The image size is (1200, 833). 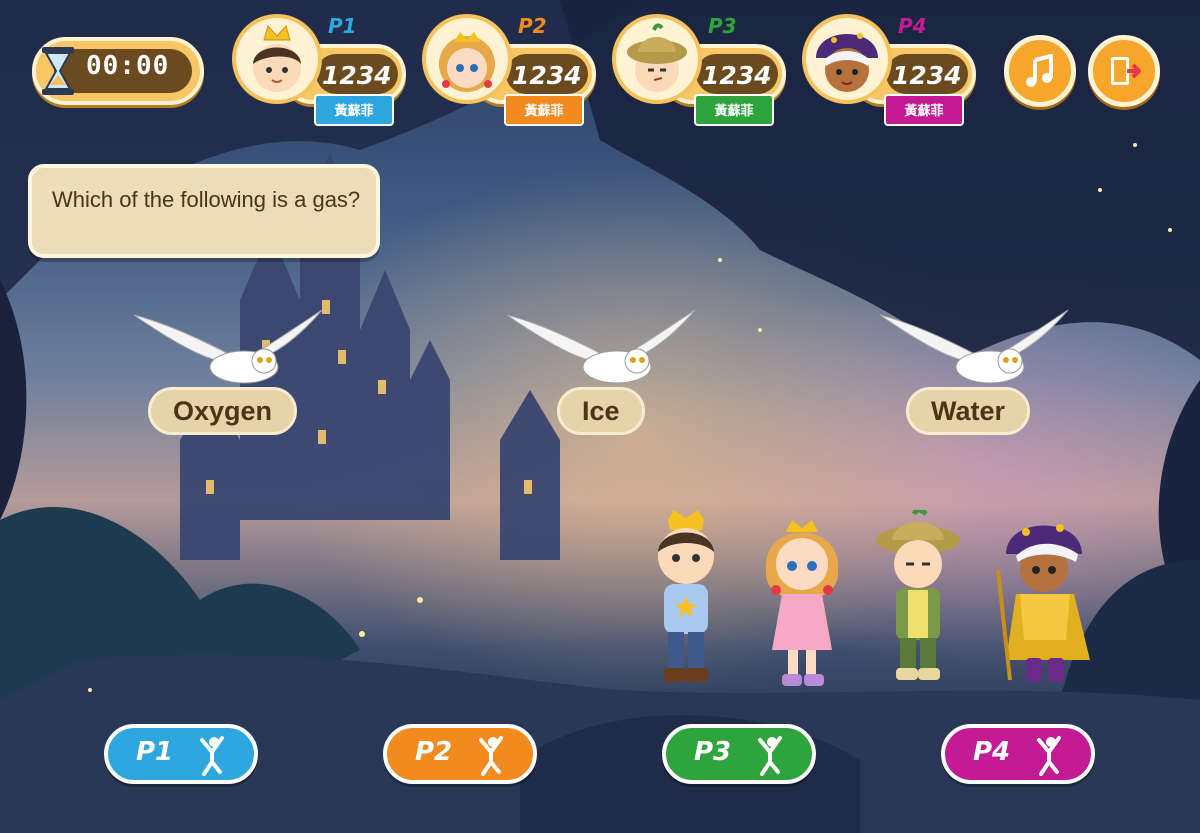 I want to click on player-tag: P2, so click(x=532, y=26).